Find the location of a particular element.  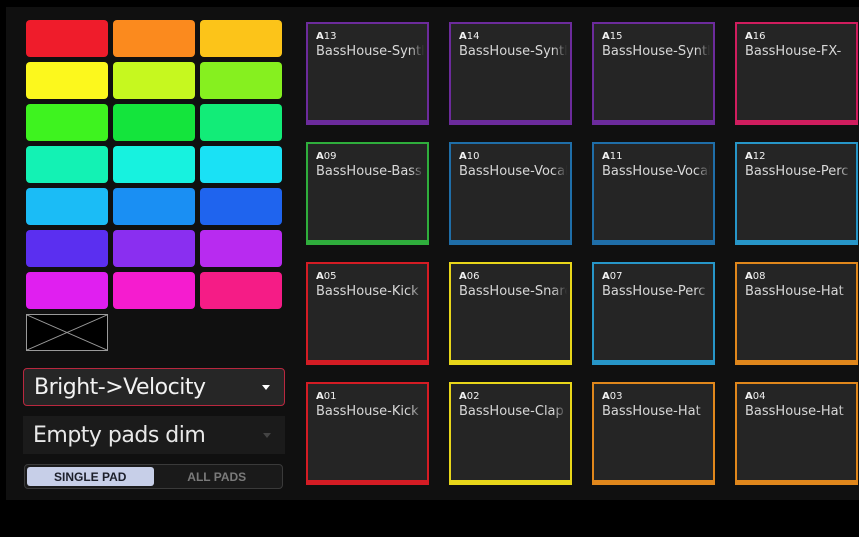

pad-a03: A03 BassHouse-Hat is located at coordinates (653, 433).